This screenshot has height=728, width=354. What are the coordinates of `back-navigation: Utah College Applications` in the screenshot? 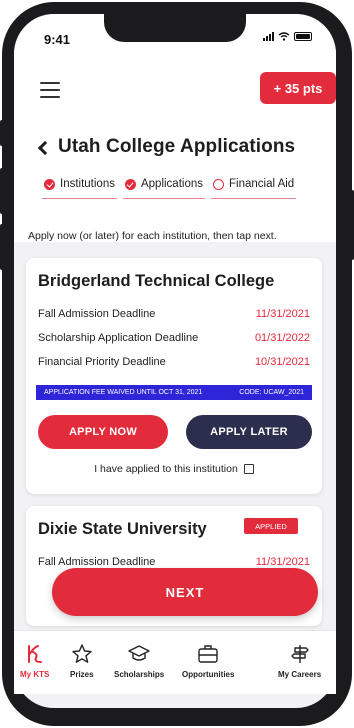 It's located at (166, 147).